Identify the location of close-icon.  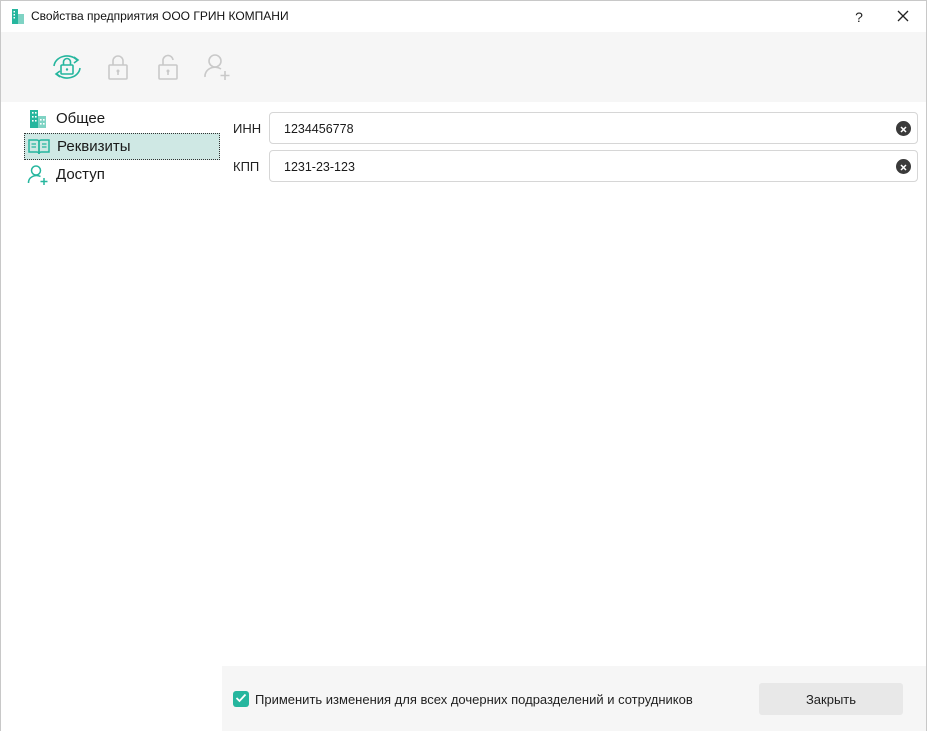
(903, 17).